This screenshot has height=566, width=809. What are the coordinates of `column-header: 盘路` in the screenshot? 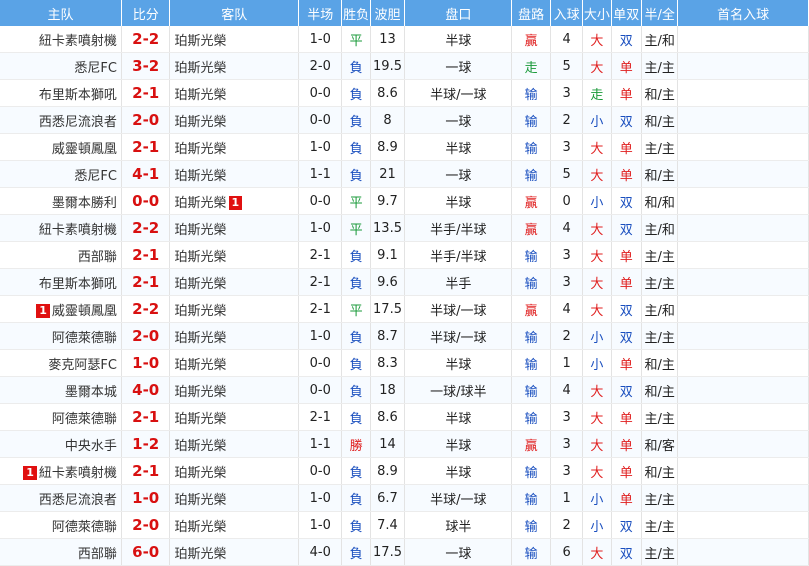 It's located at (531, 13).